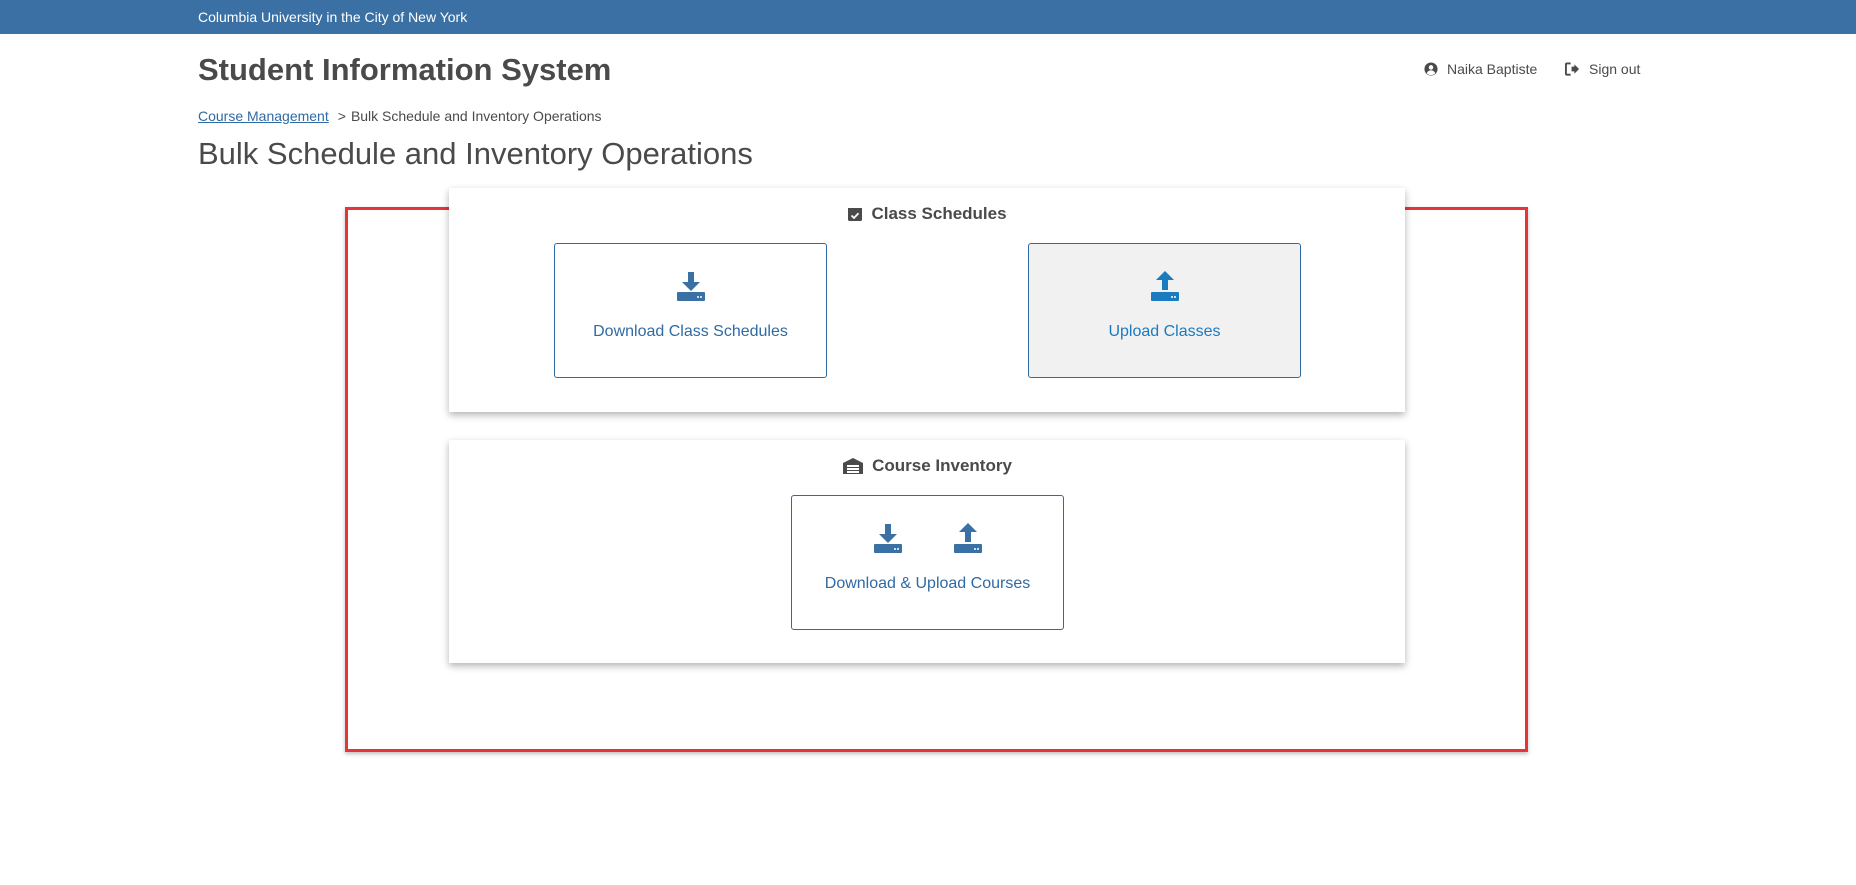 The height and width of the screenshot is (885, 1856). I want to click on warehouse-icon, so click(853, 466).